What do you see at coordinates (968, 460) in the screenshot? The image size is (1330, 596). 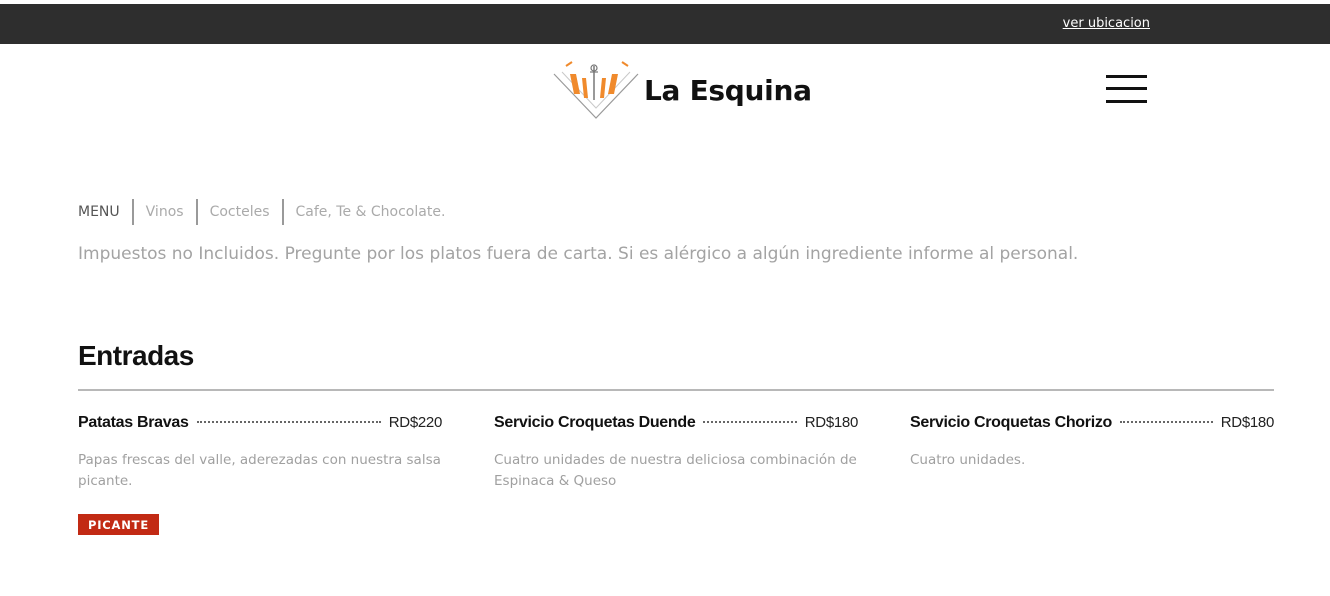 I see `item-description: Cuatro unidades.` at bounding box center [968, 460].